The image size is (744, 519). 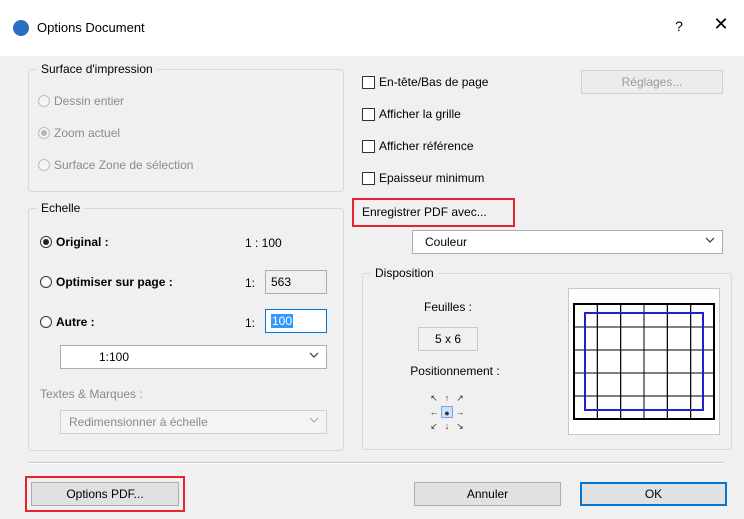 I want to click on scale-select: 1:100, so click(x=193, y=357).